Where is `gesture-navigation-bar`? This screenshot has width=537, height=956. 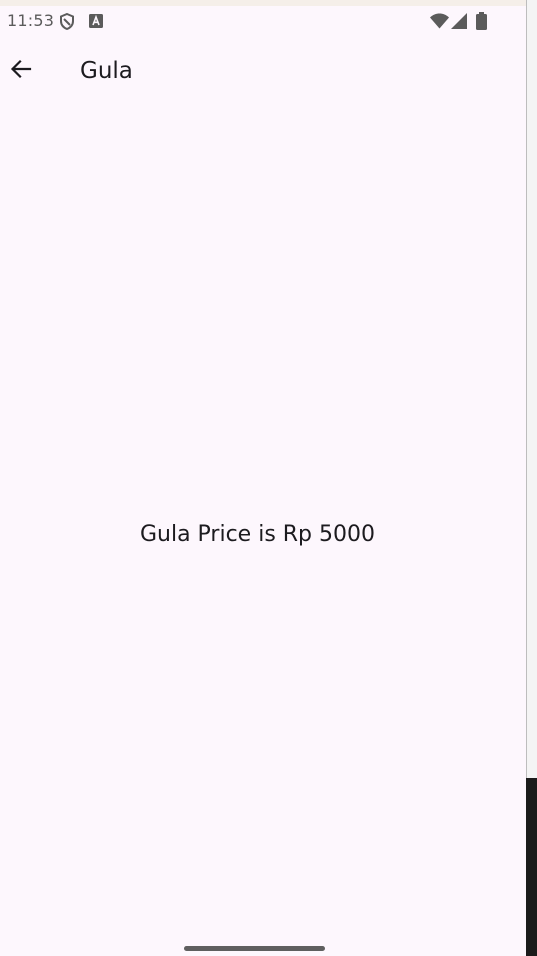 gesture-navigation-bar is located at coordinates (254, 948).